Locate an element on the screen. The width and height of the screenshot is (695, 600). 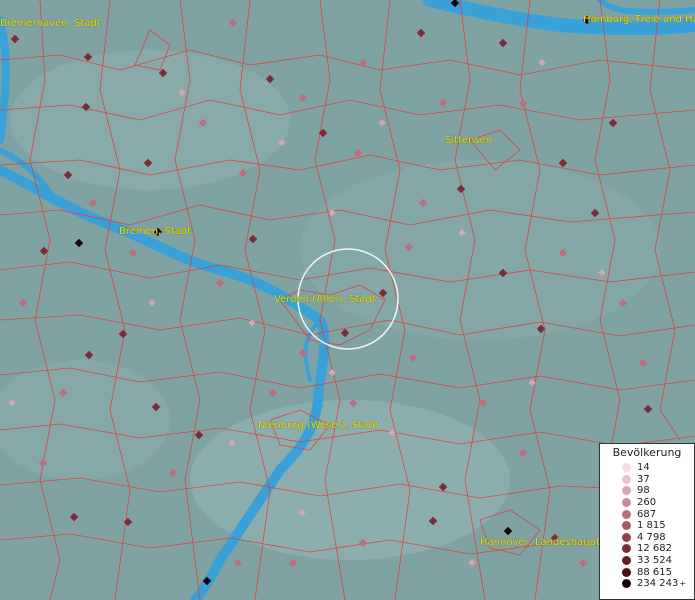
legend-entry: 88 615 is located at coordinates (647, 572).